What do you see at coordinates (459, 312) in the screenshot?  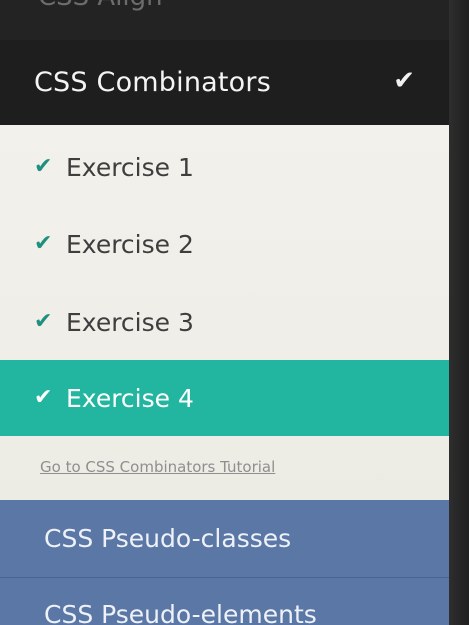 I see `screen-bezel` at bounding box center [459, 312].